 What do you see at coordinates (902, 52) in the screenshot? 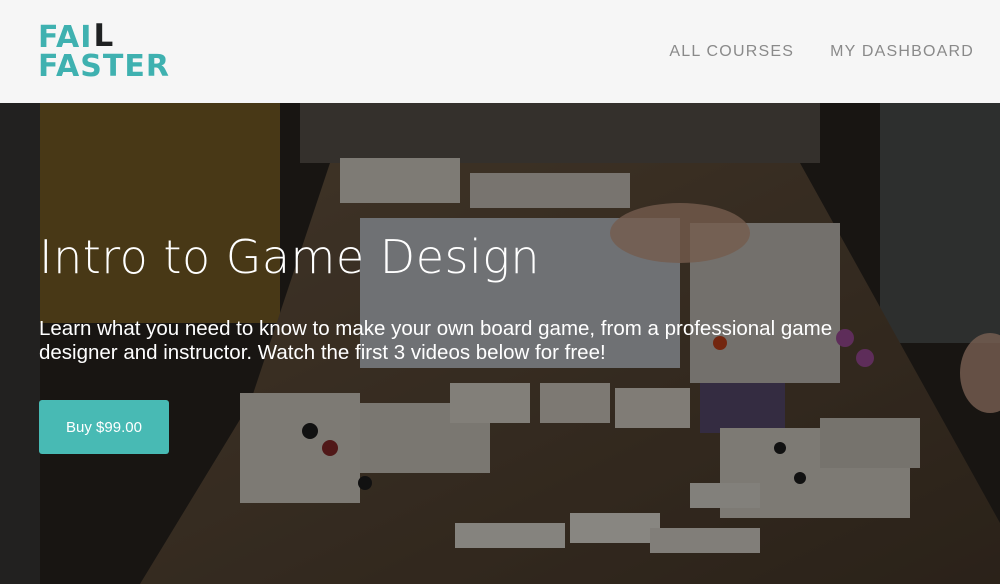
I see `nav-my-dashboard: MY DASHBOARD` at bounding box center [902, 52].